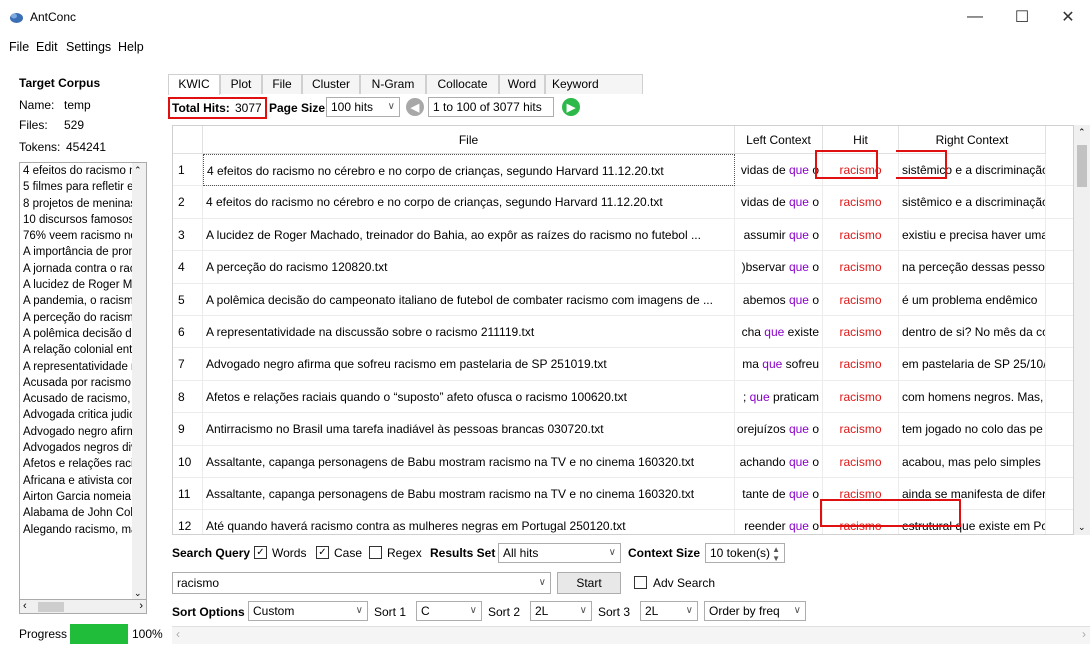 The height and width of the screenshot is (649, 1090). I want to click on next-page-button: ▶, so click(571, 107).